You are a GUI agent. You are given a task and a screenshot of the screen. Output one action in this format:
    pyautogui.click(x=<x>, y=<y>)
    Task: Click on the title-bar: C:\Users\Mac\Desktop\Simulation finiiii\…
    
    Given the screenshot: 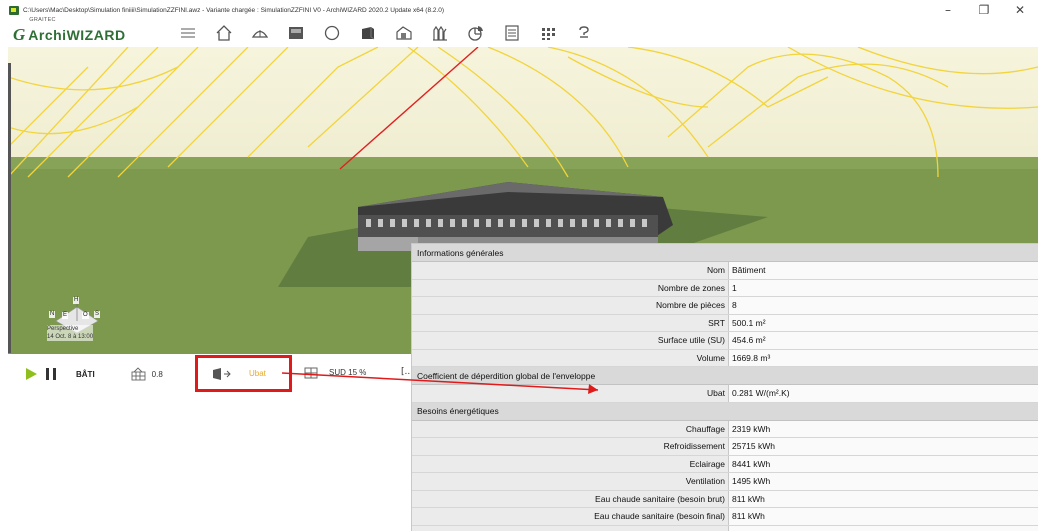 What is the action you would take?
    pyautogui.click(x=519, y=10)
    